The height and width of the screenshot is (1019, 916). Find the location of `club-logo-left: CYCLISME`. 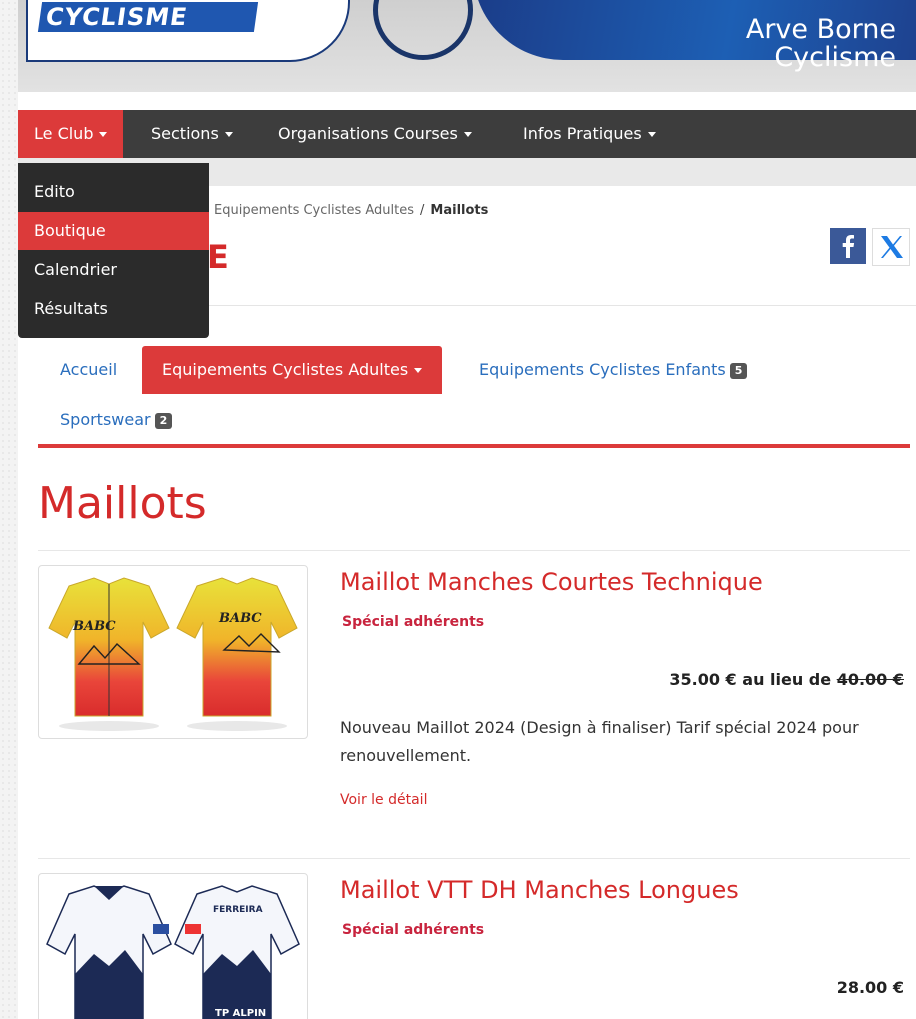

club-logo-left: CYCLISME is located at coordinates (188, 31).